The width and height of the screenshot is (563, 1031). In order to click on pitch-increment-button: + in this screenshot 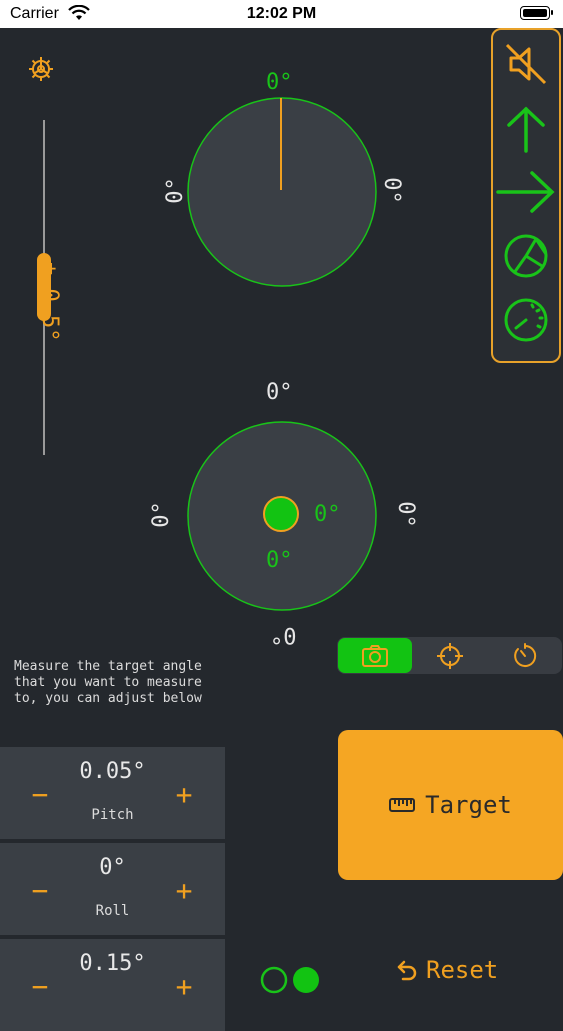, I will do `click(184, 795)`.